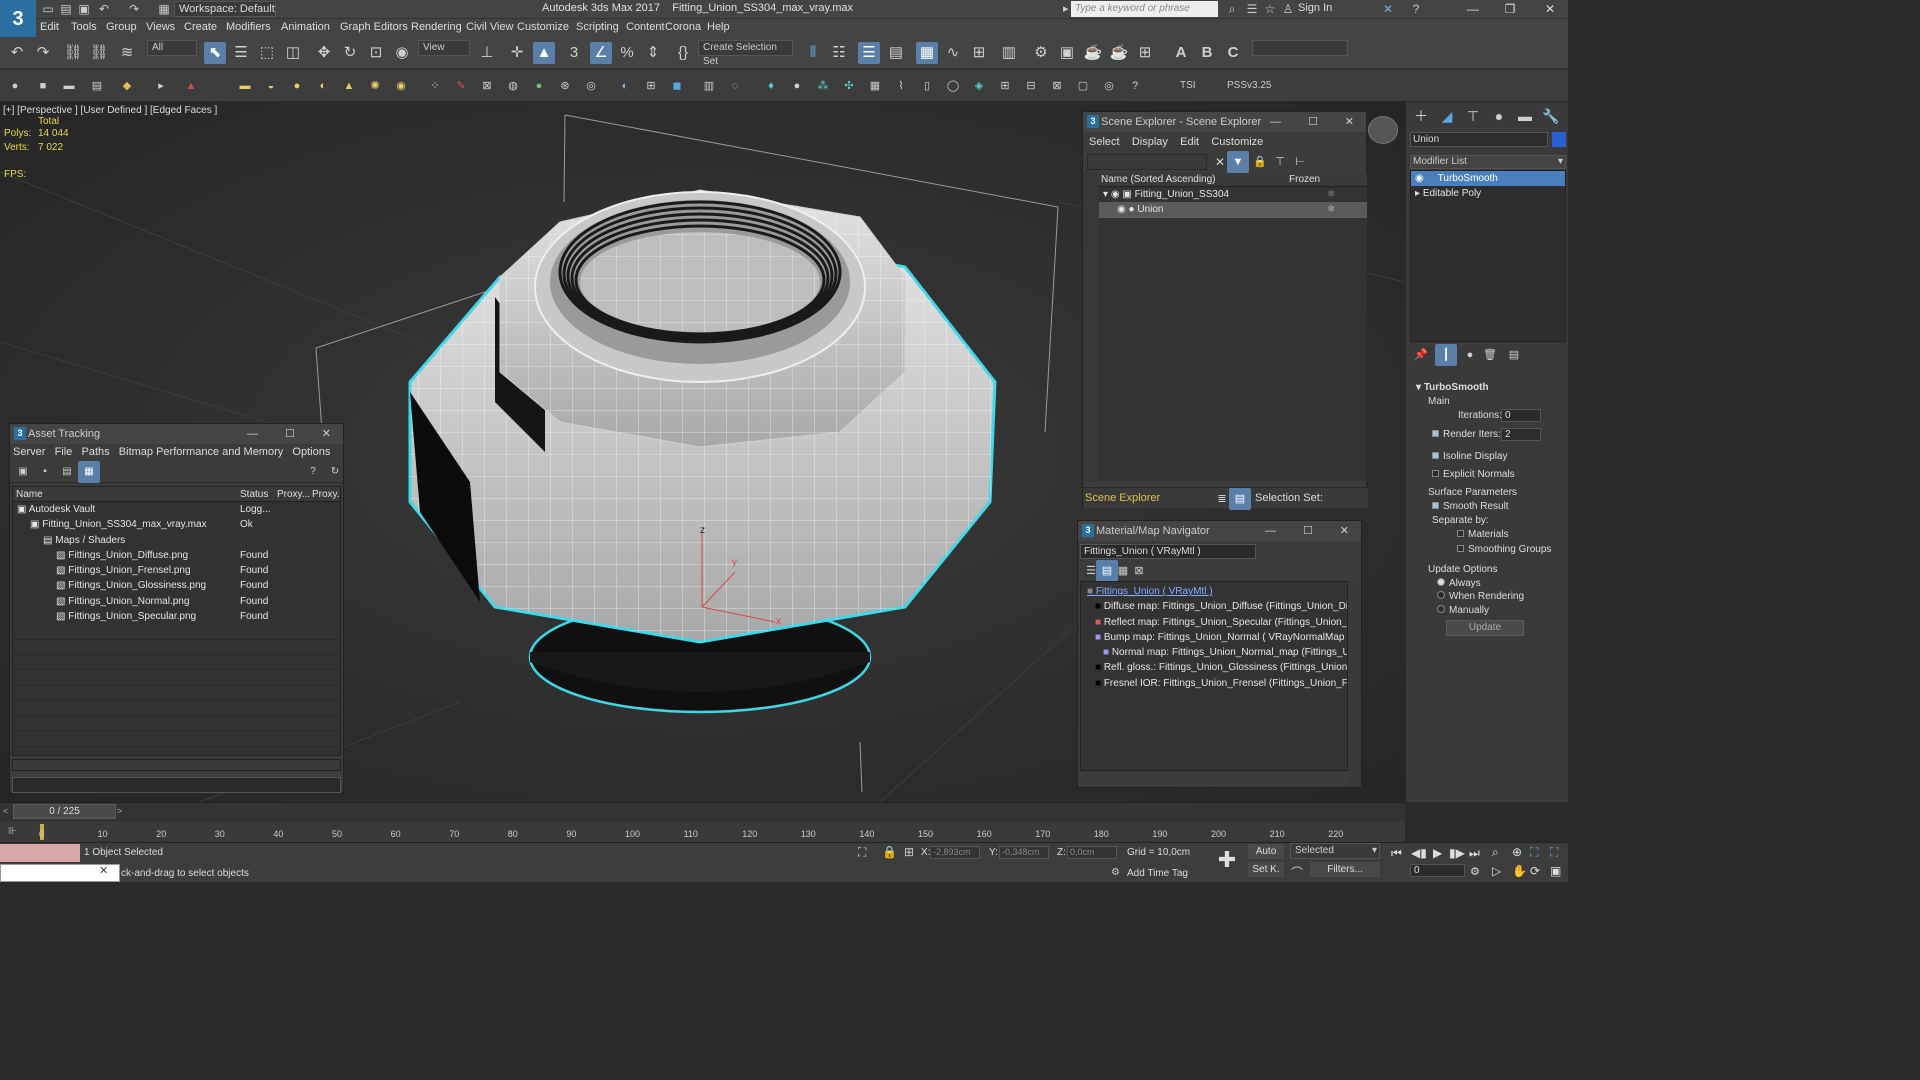  I want to click on vray-tool-icon: ⁘, so click(435, 86).